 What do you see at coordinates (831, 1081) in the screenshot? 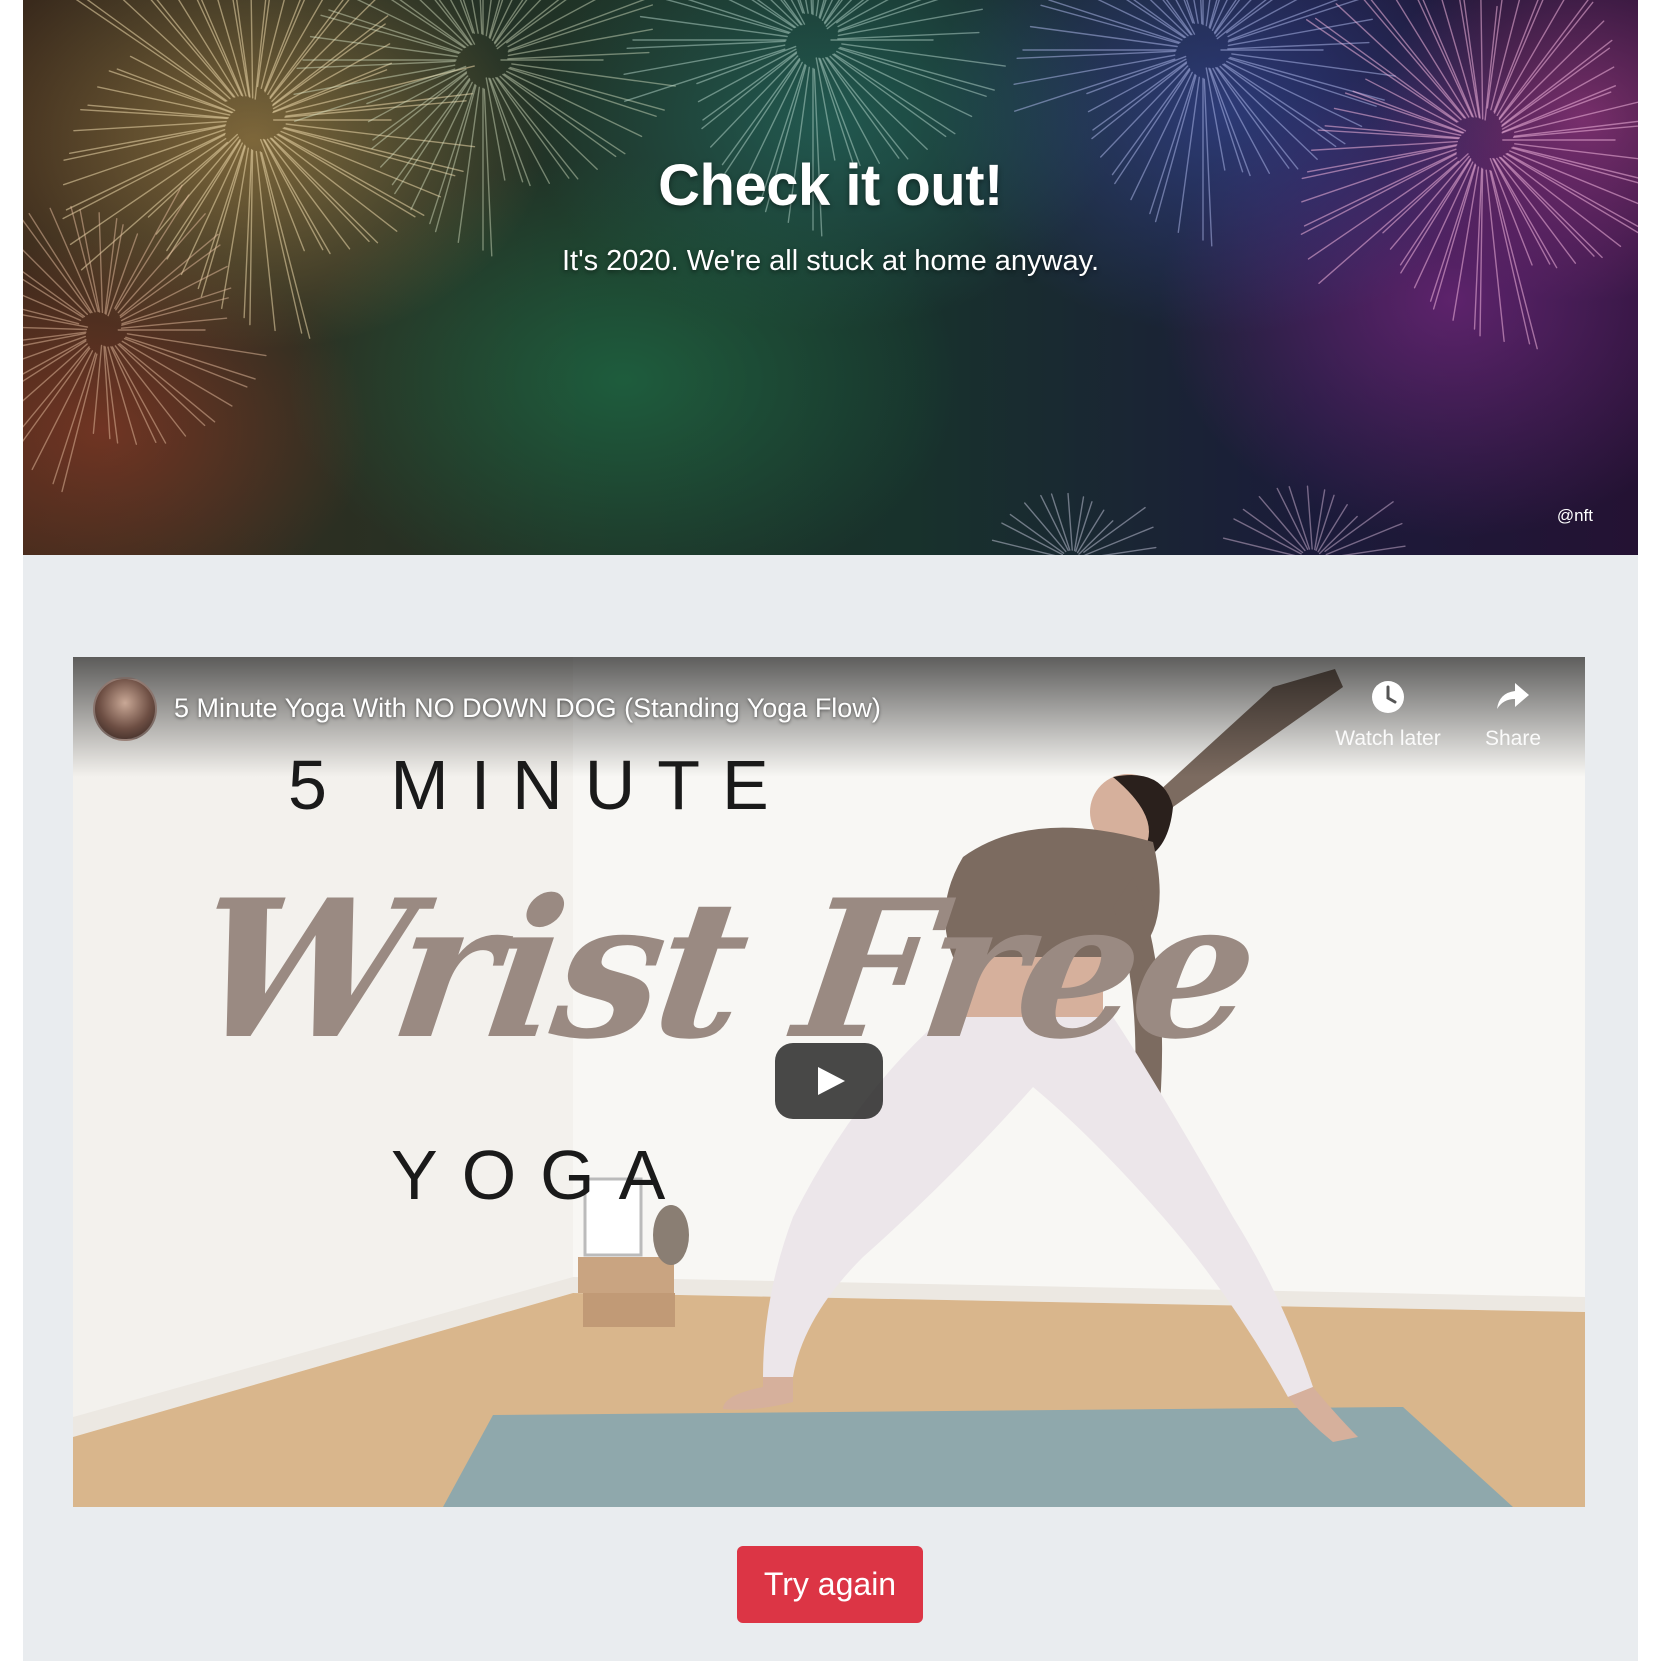
I see `play-icon` at bounding box center [831, 1081].